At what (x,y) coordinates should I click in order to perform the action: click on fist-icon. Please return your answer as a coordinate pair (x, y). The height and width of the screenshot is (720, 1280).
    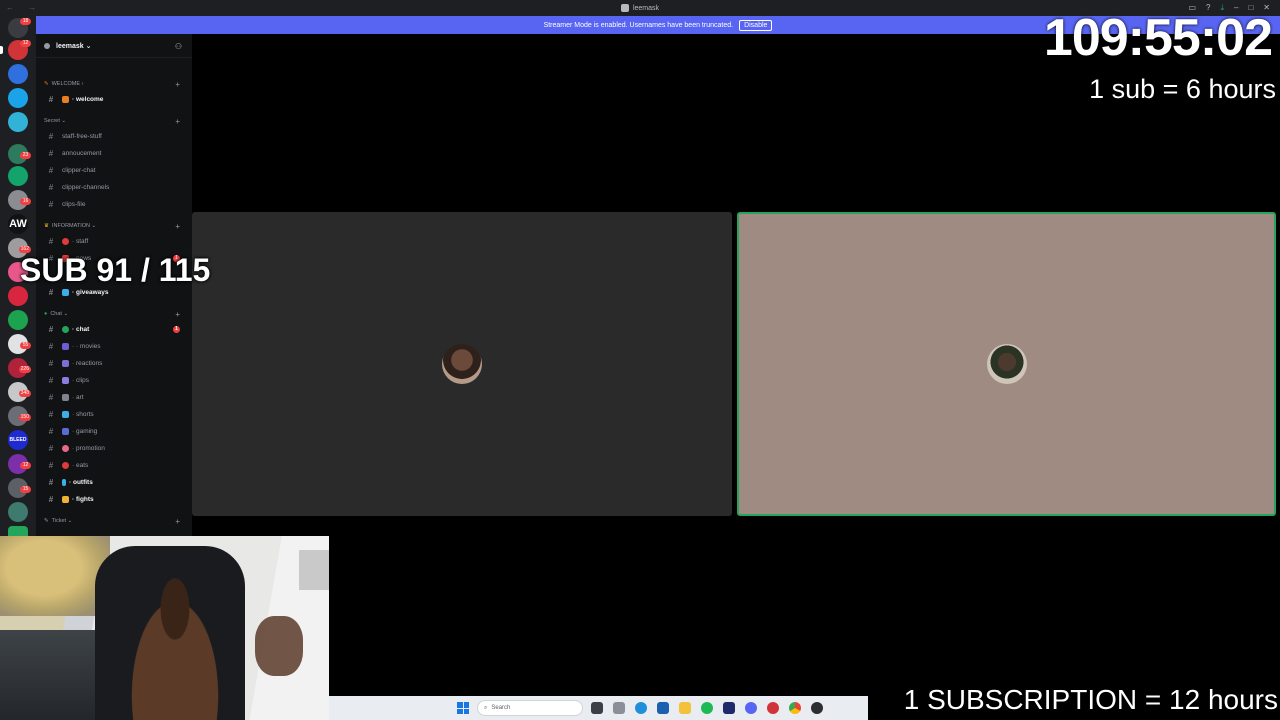
    Looking at the image, I should click on (65, 499).